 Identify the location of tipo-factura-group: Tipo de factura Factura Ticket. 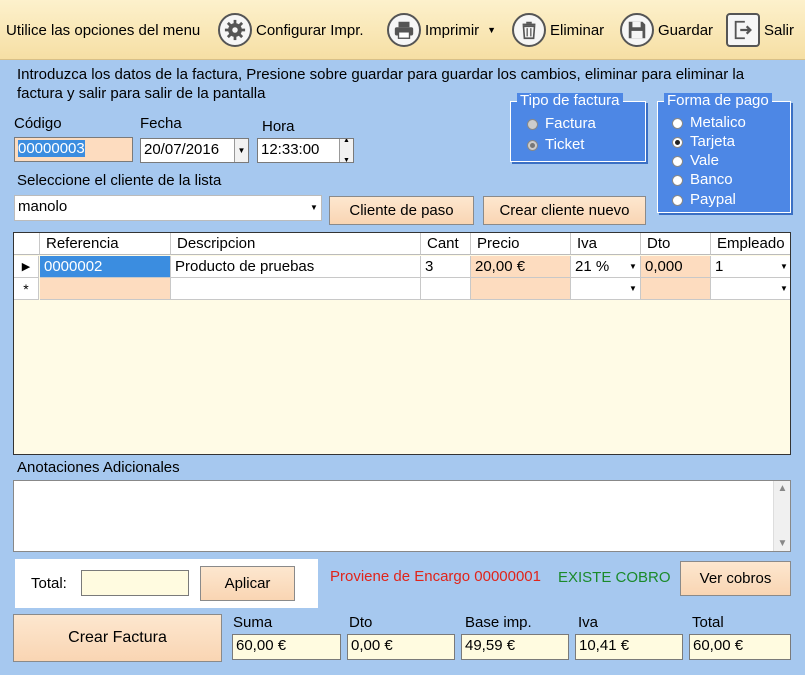
(578, 127).